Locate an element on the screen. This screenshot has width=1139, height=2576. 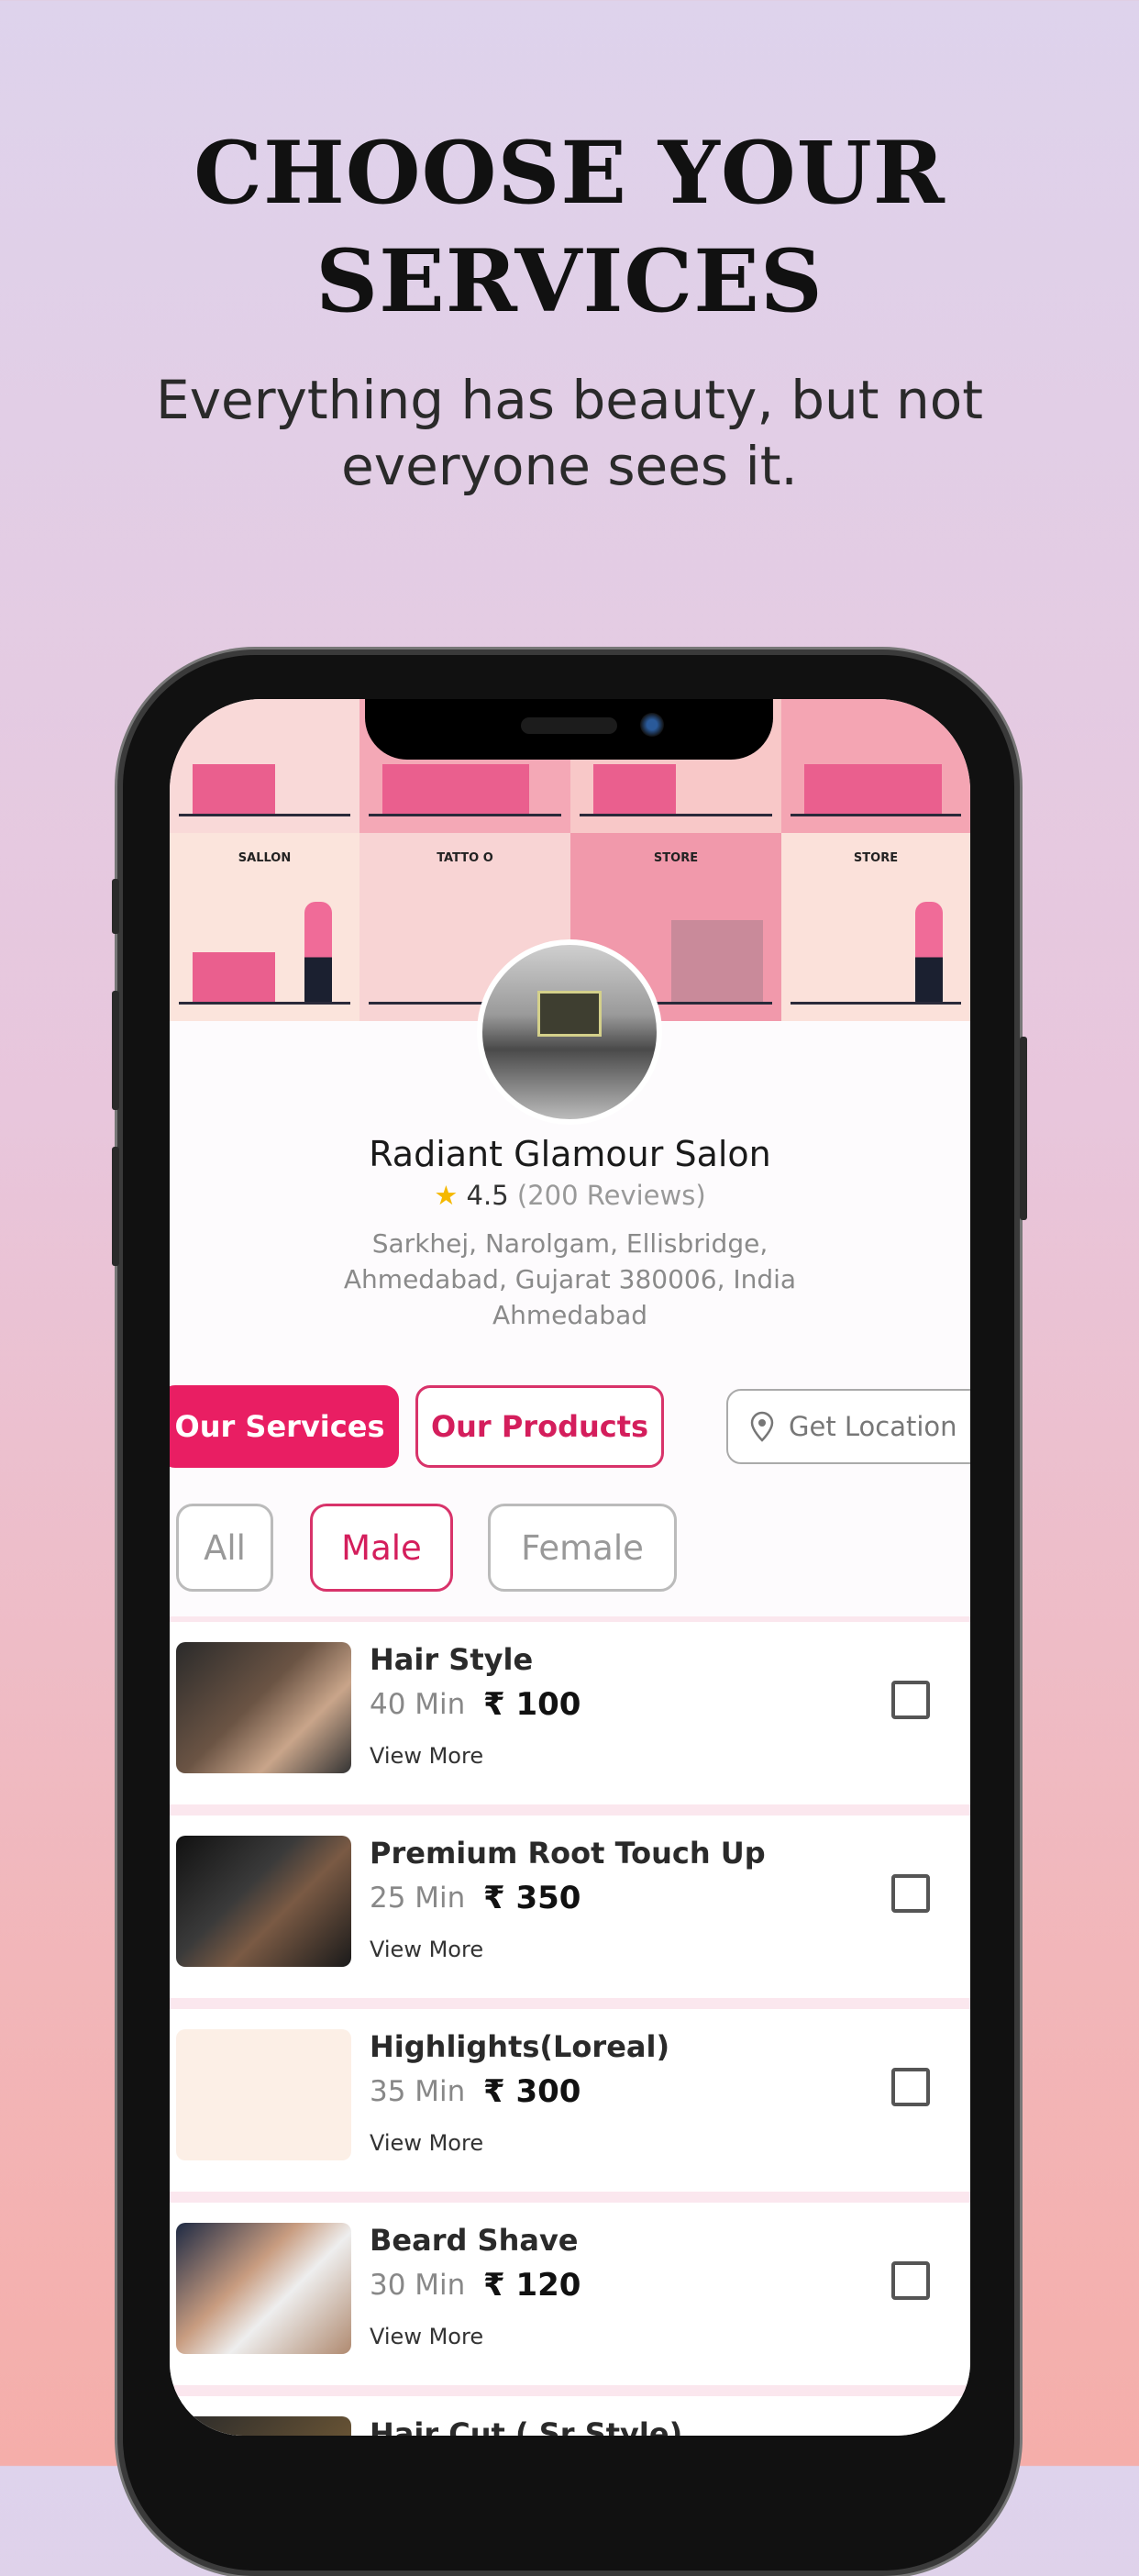
rating-value: 4.5 is located at coordinates (487, 1195).